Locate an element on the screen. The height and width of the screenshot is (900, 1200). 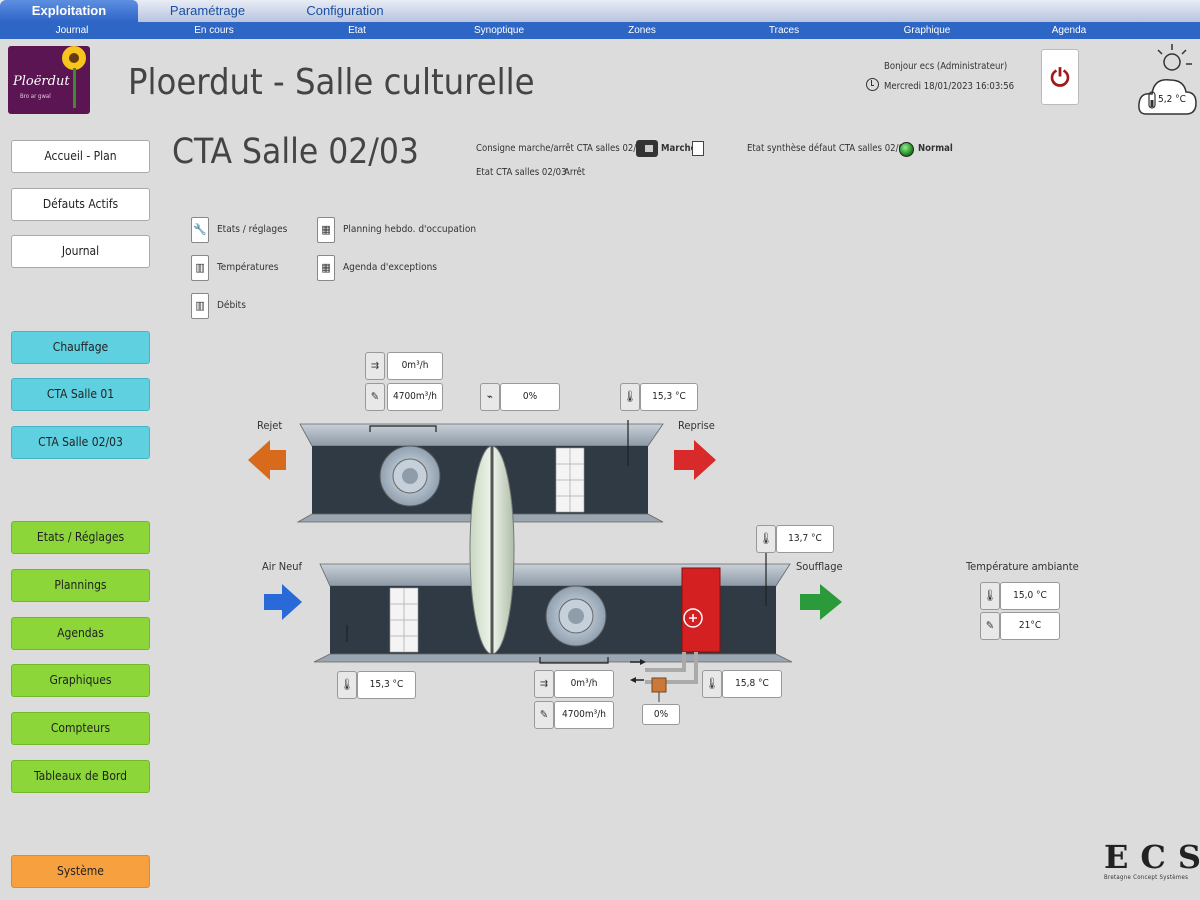
nav-cta-salle-0203: CTA Salle 02/03 is located at coordinates (80, 442).